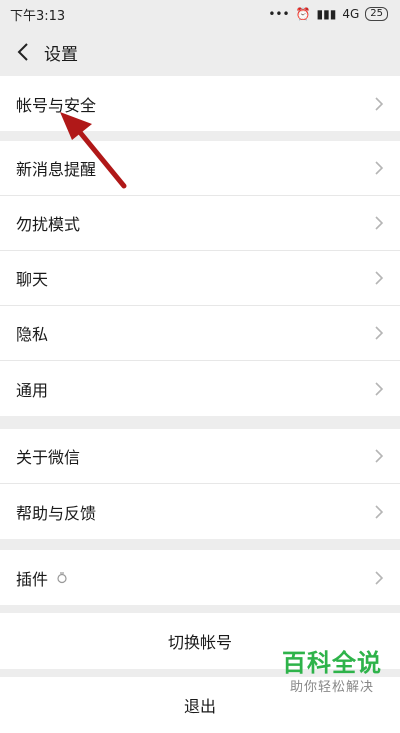 Image resolution: width=400 pixels, height=733 pixels. Describe the element at coordinates (279, 14) in the screenshot. I see `dots-icon: •••` at that location.